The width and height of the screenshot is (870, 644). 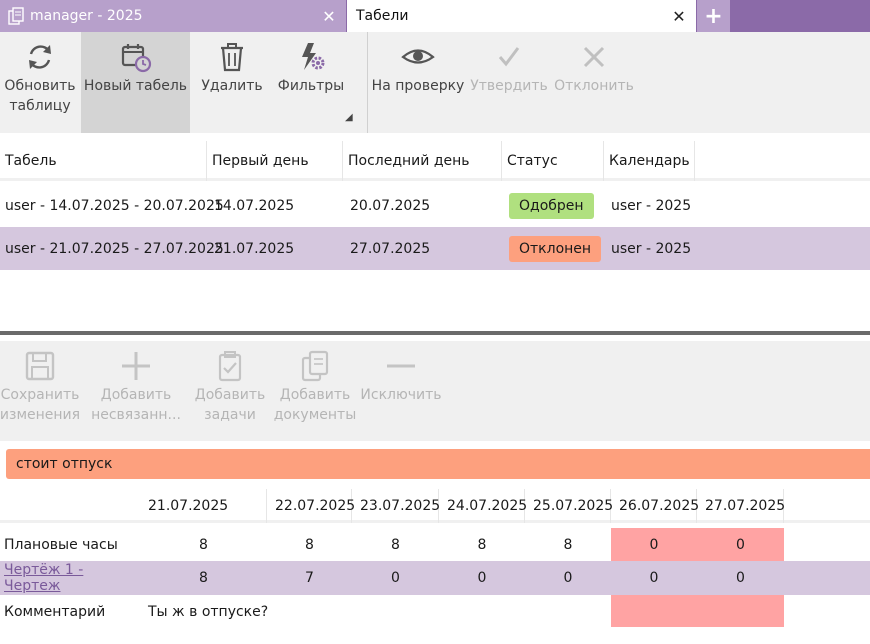 What do you see at coordinates (401, 395) in the screenshot?
I see `exclude-label: Исключить` at bounding box center [401, 395].